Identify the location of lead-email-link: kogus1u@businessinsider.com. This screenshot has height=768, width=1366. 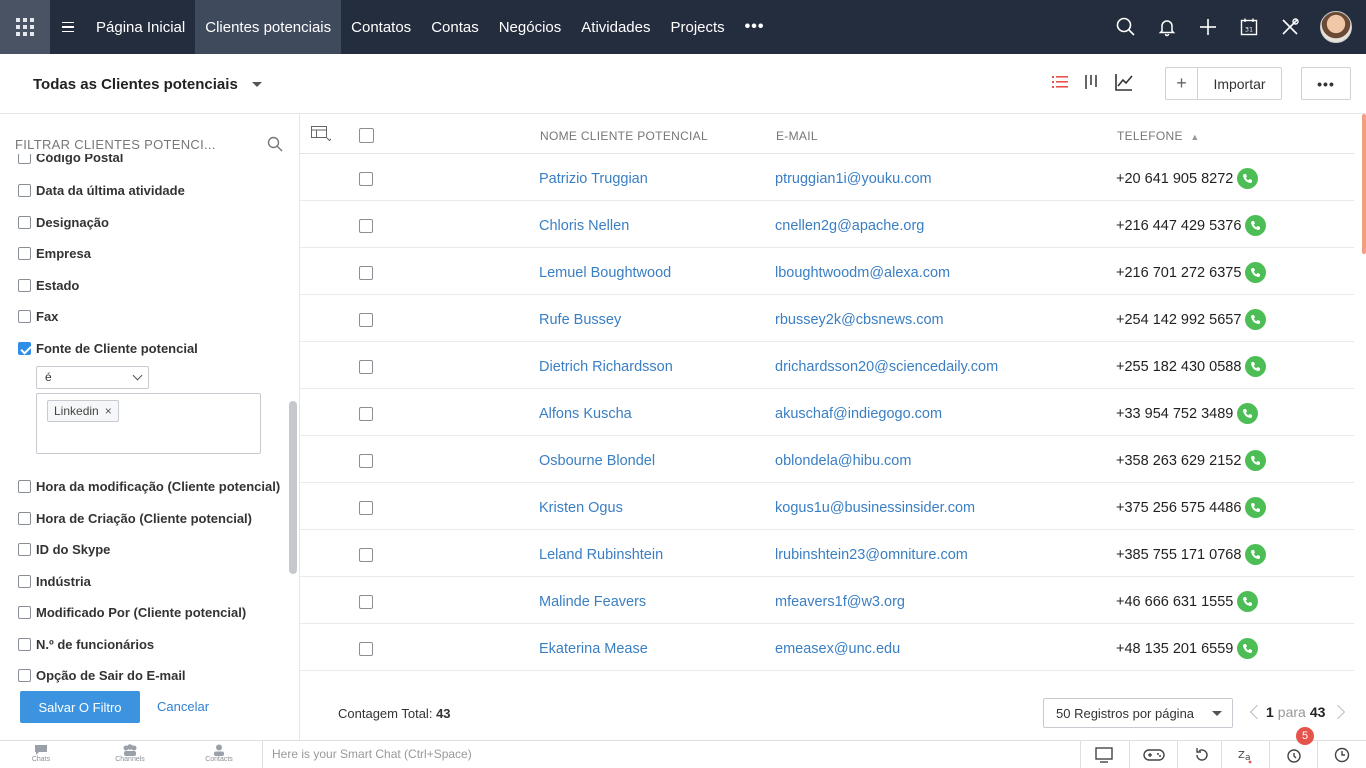
(875, 508).